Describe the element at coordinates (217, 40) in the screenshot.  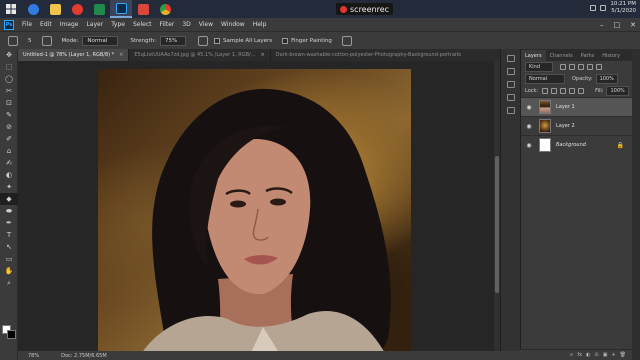
I see `sample-all-layers-checkbox` at that location.